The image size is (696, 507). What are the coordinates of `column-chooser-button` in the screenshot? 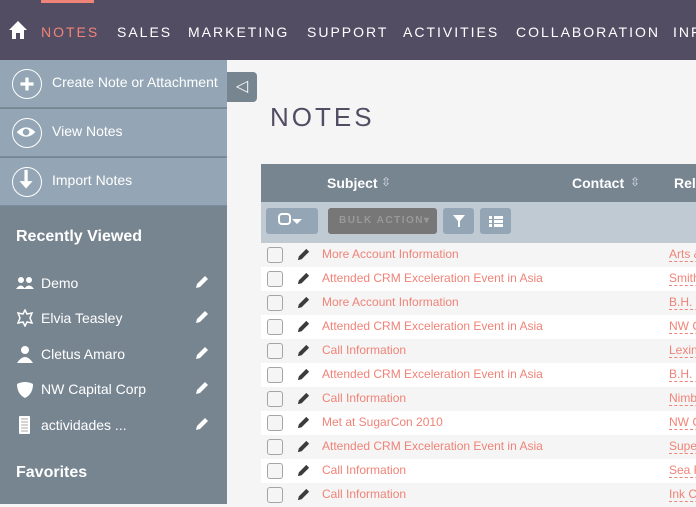 It's located at (495, 221).